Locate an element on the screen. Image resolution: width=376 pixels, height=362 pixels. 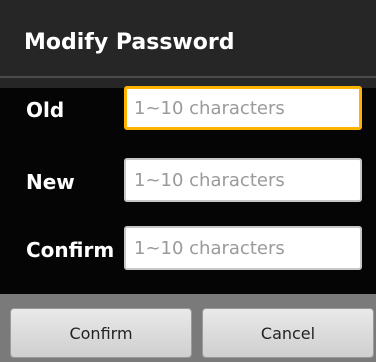
dialog-title: Modify Password is located at coordinates (129, 42).